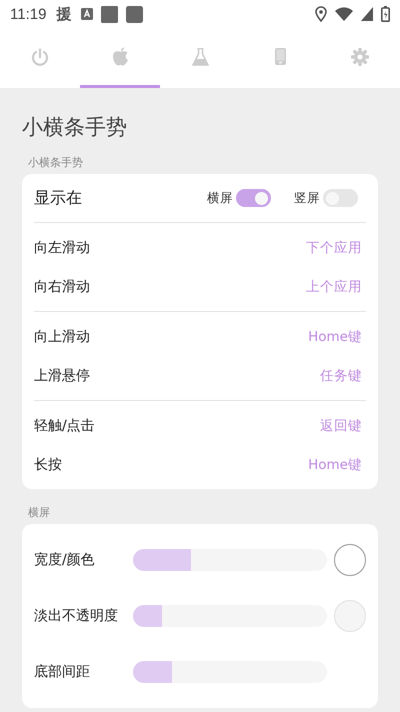 This screenshot has height=712, width=400. What do you see at coordinates (120, 56) in the screenshot?
I see `apple-icon` at bounding box center [120, 56].